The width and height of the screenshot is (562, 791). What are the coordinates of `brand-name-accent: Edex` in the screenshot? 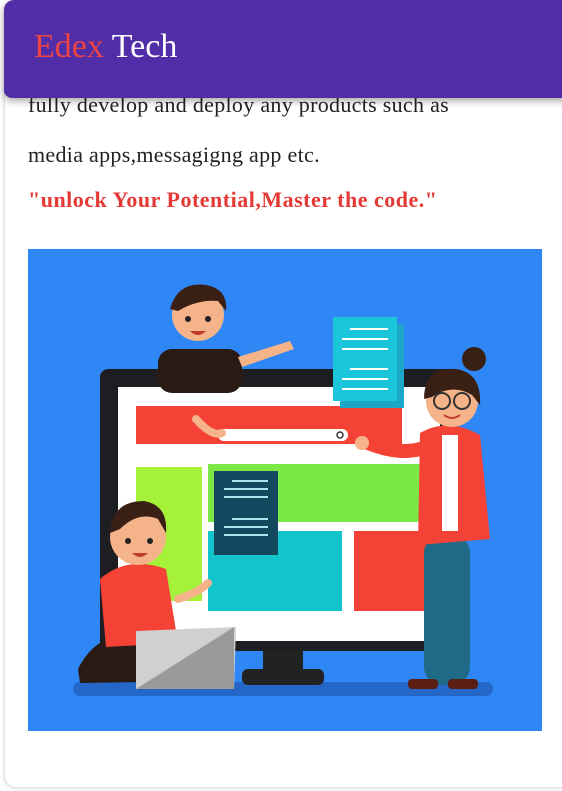 It's located at (69, 46).